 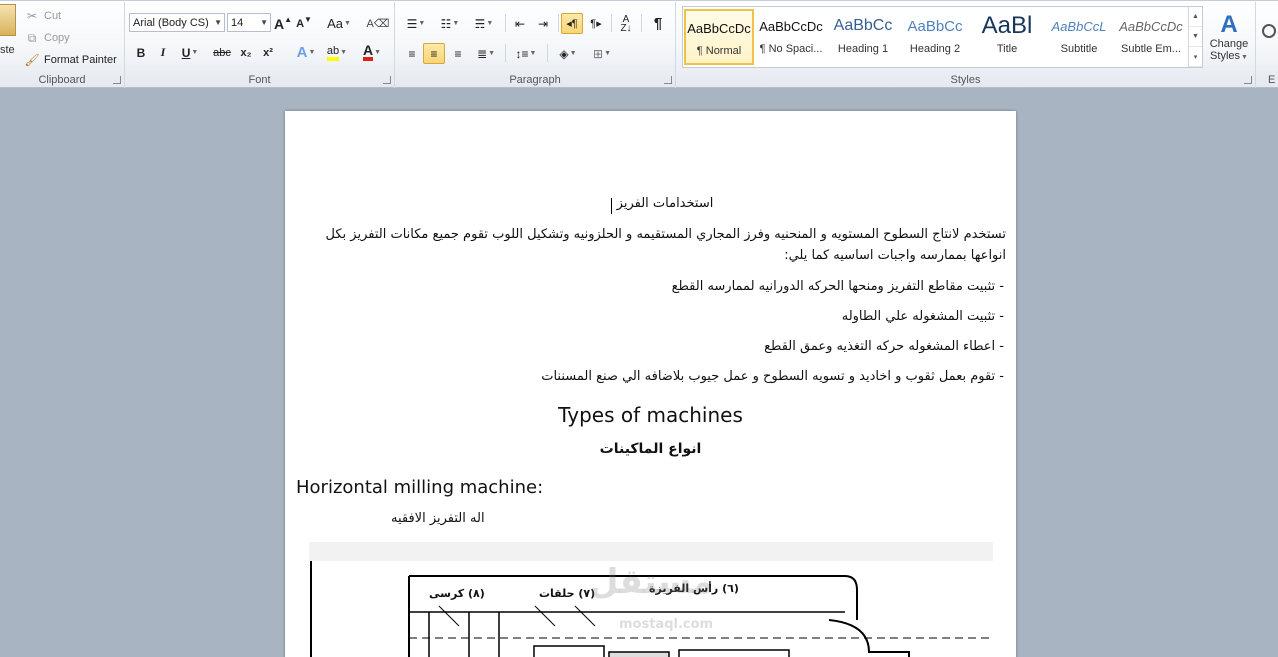 What do you see at coordinates (438, 518) in the screenshot?
I see `heading-horizontal-ar: اله التفريز الافقيه` at bounding box center [438, 518].